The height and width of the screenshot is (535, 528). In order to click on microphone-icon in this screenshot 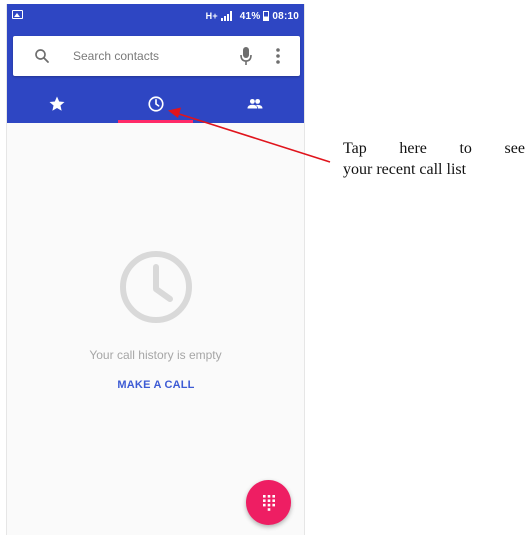, I will do `click(246, 56)`.